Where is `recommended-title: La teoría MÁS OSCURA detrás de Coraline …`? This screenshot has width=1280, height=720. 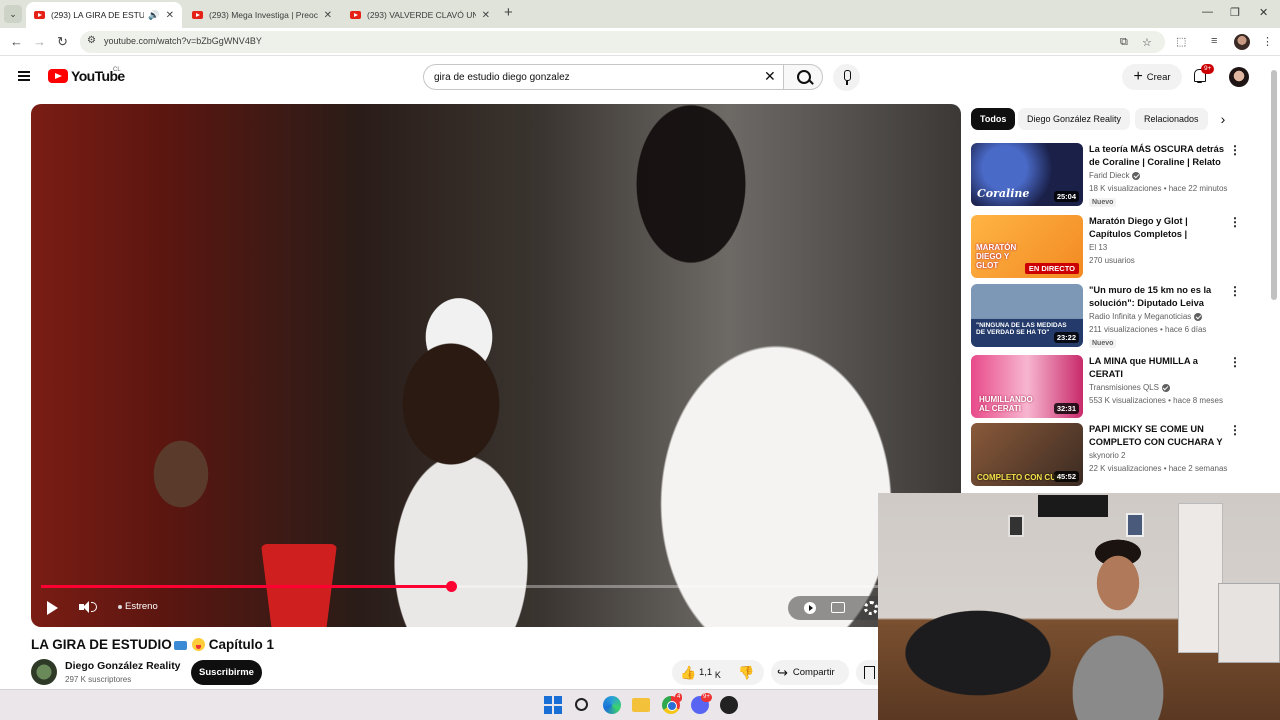 recommended-title: La teoría MÁS OSCURA detrás de Coraline … is located at coordinates (1158, 156).